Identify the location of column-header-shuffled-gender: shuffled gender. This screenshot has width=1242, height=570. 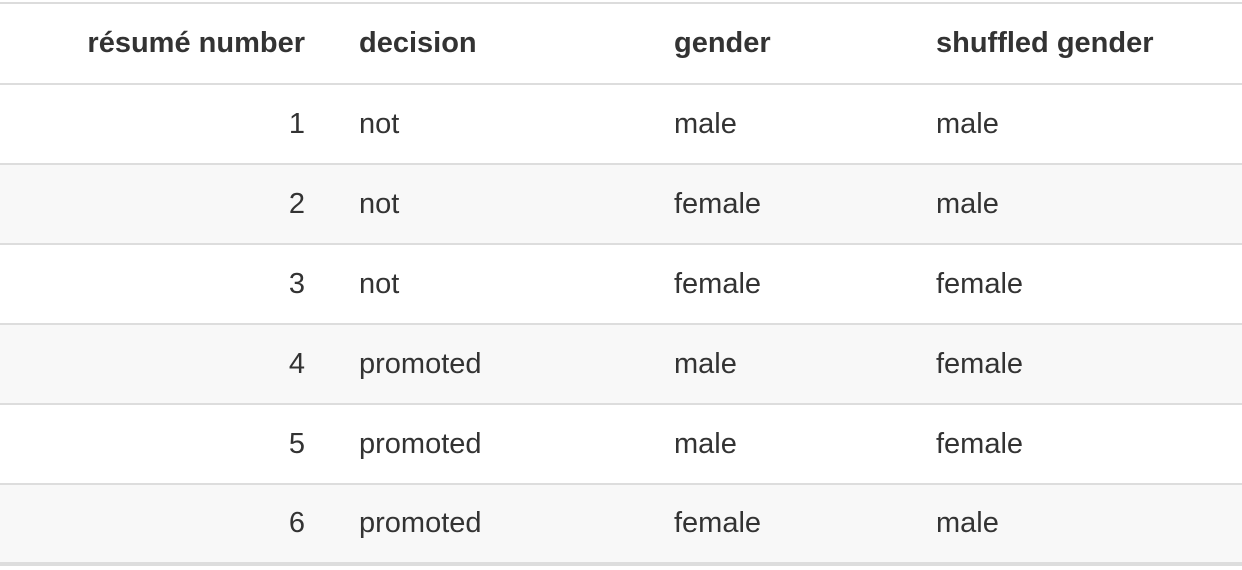
(1074, 44).